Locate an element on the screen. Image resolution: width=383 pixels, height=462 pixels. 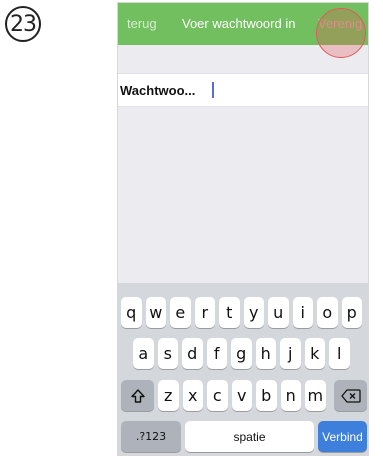
key-y: y is located at coordinates (253, 312).